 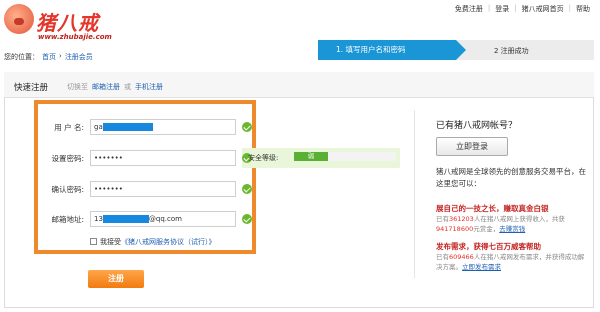 I want to click on strength-level: 弱, so click(x=311, y=156).